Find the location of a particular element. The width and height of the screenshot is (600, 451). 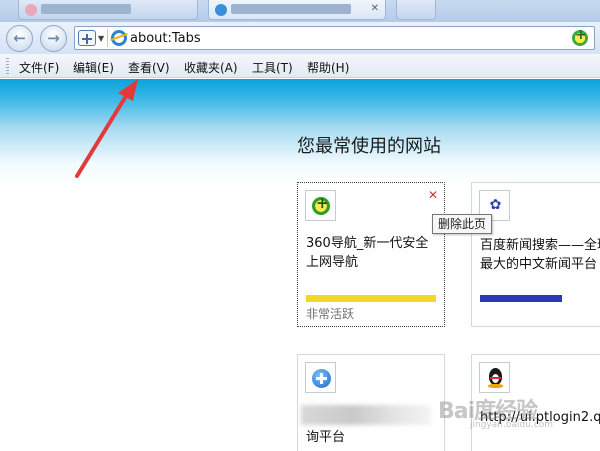

blurred-title is located at coordinates (366, 415).